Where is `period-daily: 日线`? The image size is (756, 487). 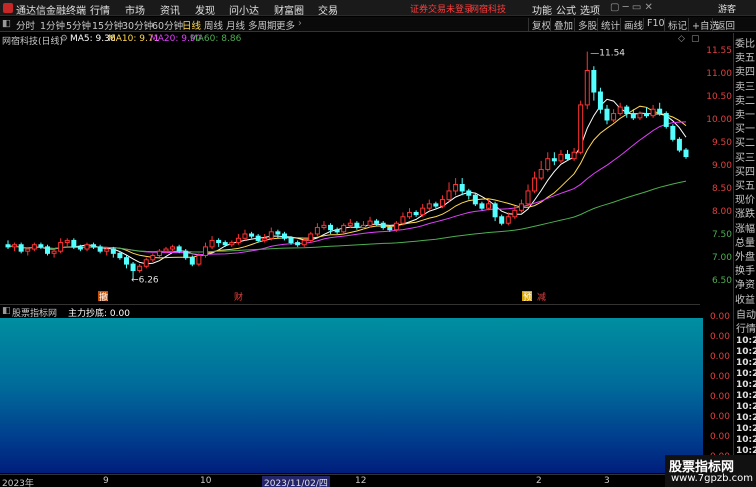
period-daily: 日线 is located at coordinates (191, 25).